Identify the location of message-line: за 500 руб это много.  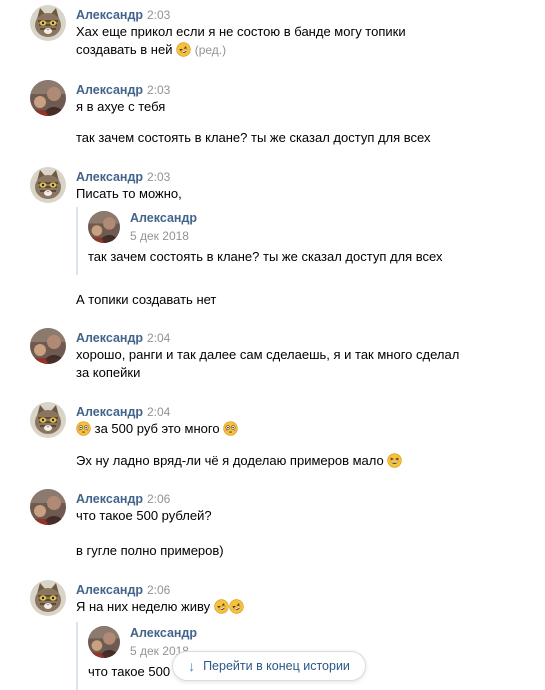
(157, 428).